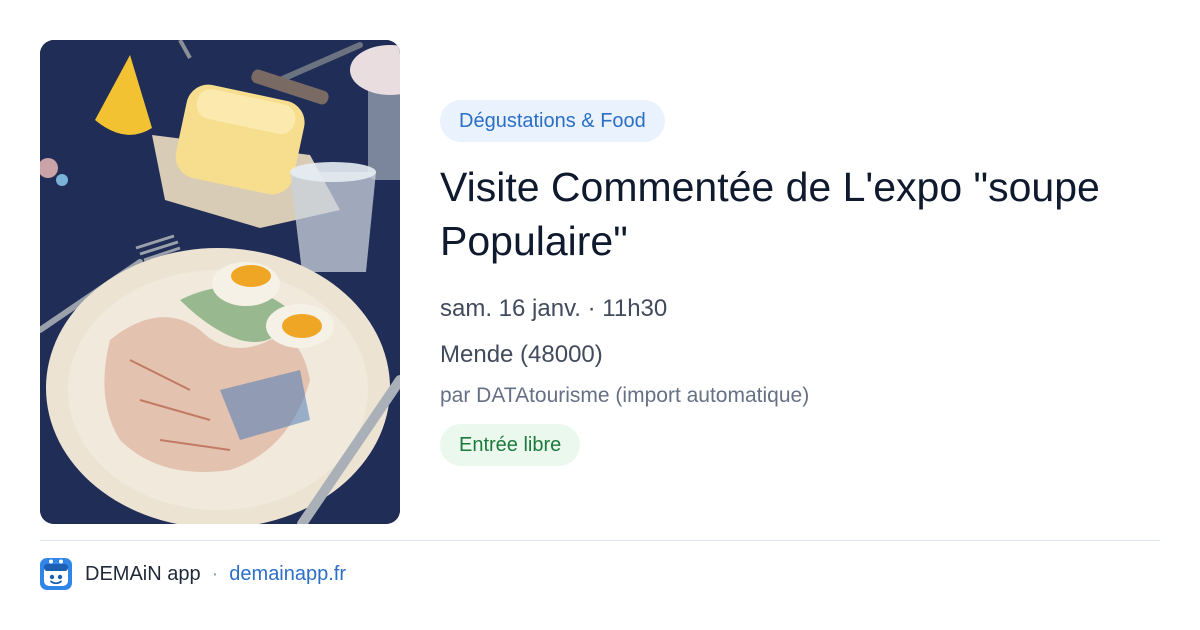  I want to click on event-location: Mende (48000), so click(521, 354).